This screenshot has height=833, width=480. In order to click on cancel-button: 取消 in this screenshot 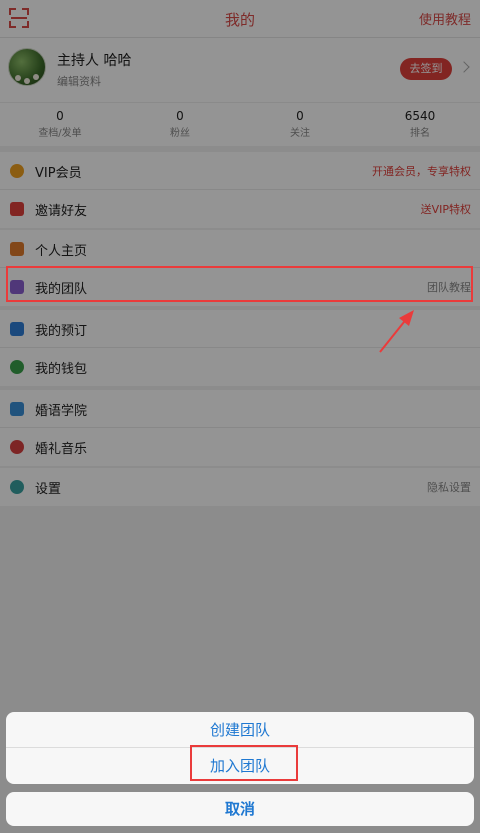, I will do `click(240, 809)`.